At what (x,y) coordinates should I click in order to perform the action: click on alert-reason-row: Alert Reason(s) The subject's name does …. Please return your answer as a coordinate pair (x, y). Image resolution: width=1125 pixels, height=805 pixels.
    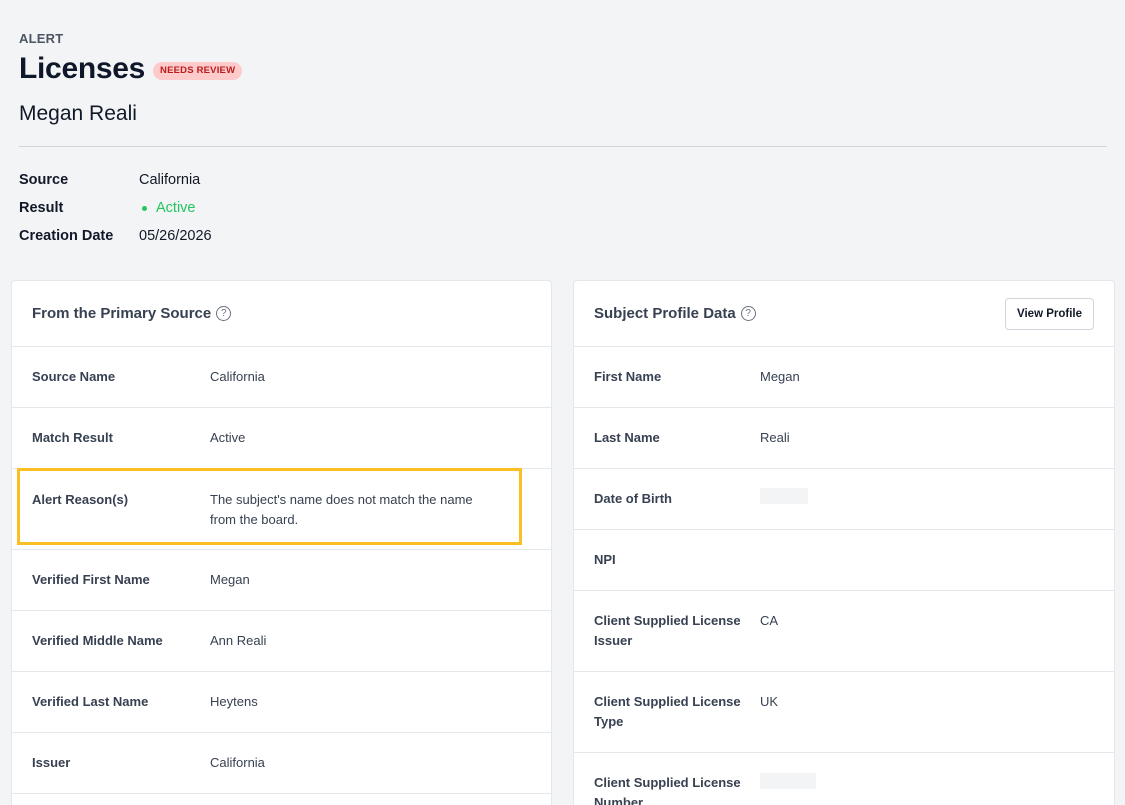
    Looking at the image, I should click on (281, 509).